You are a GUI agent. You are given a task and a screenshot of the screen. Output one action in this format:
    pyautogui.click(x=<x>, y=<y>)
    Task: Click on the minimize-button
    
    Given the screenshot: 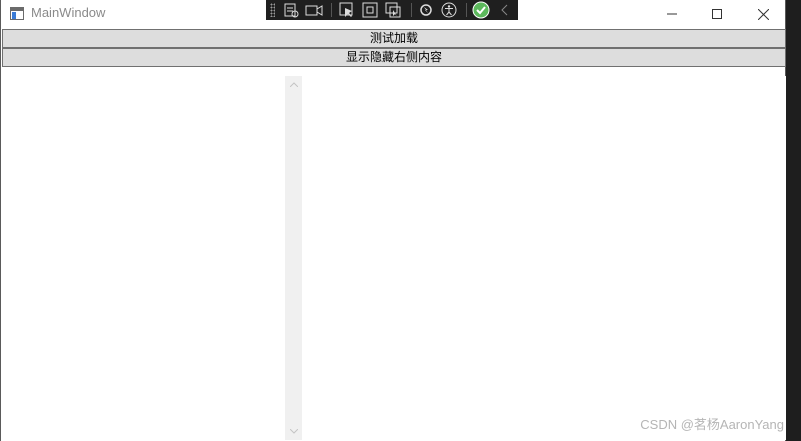 What is the action you would take?
    pyautogui.click(x=672, y=14)
    